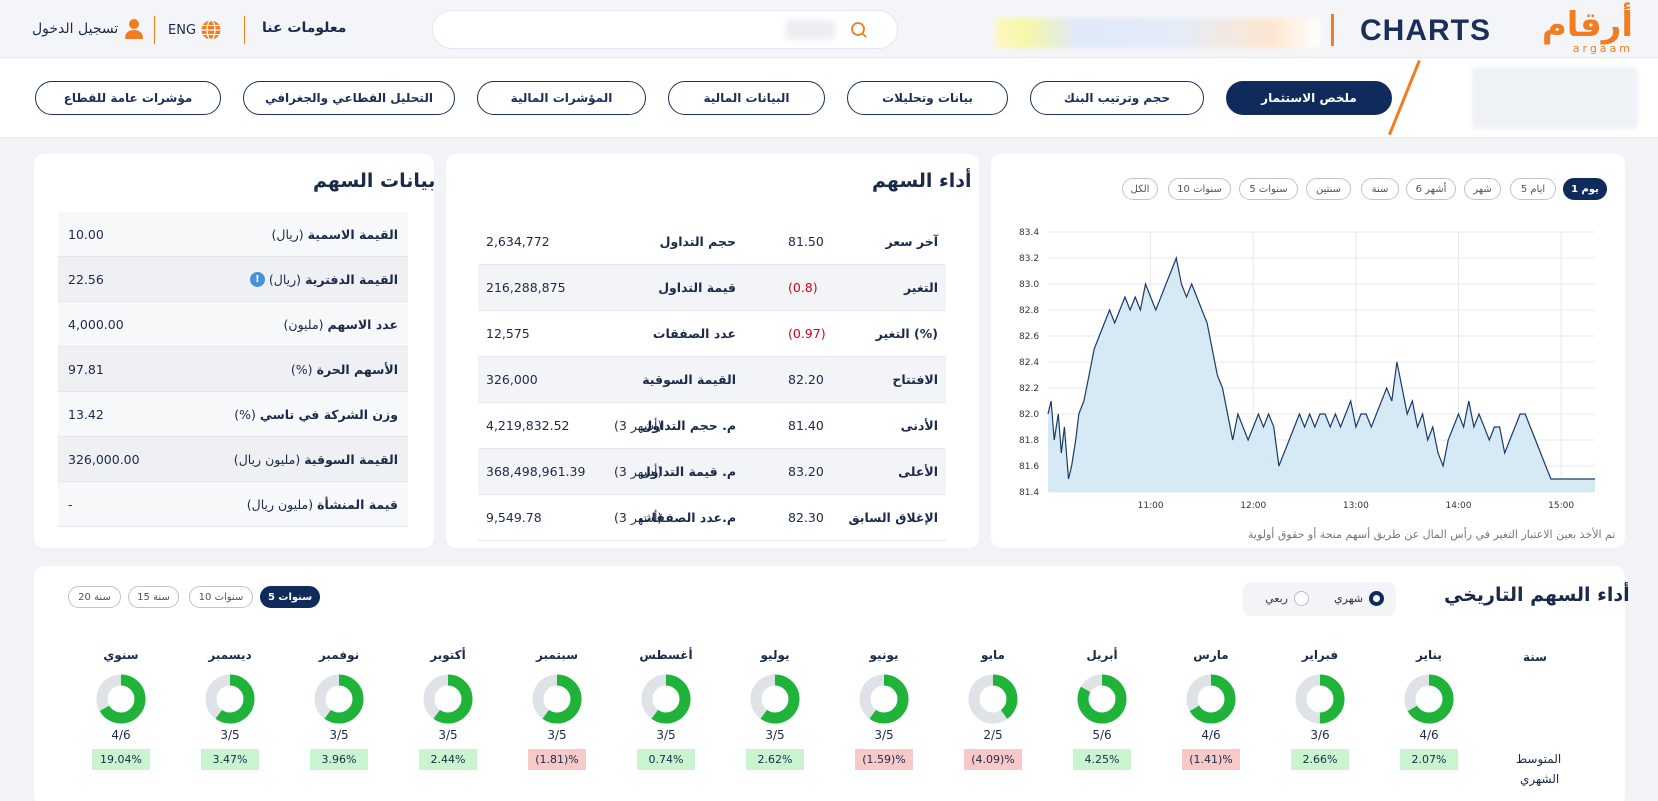  What do you see at coordinates (182, 30) in the screenshot?
I see `language-label: ENG` at bounding box center [182, 30].